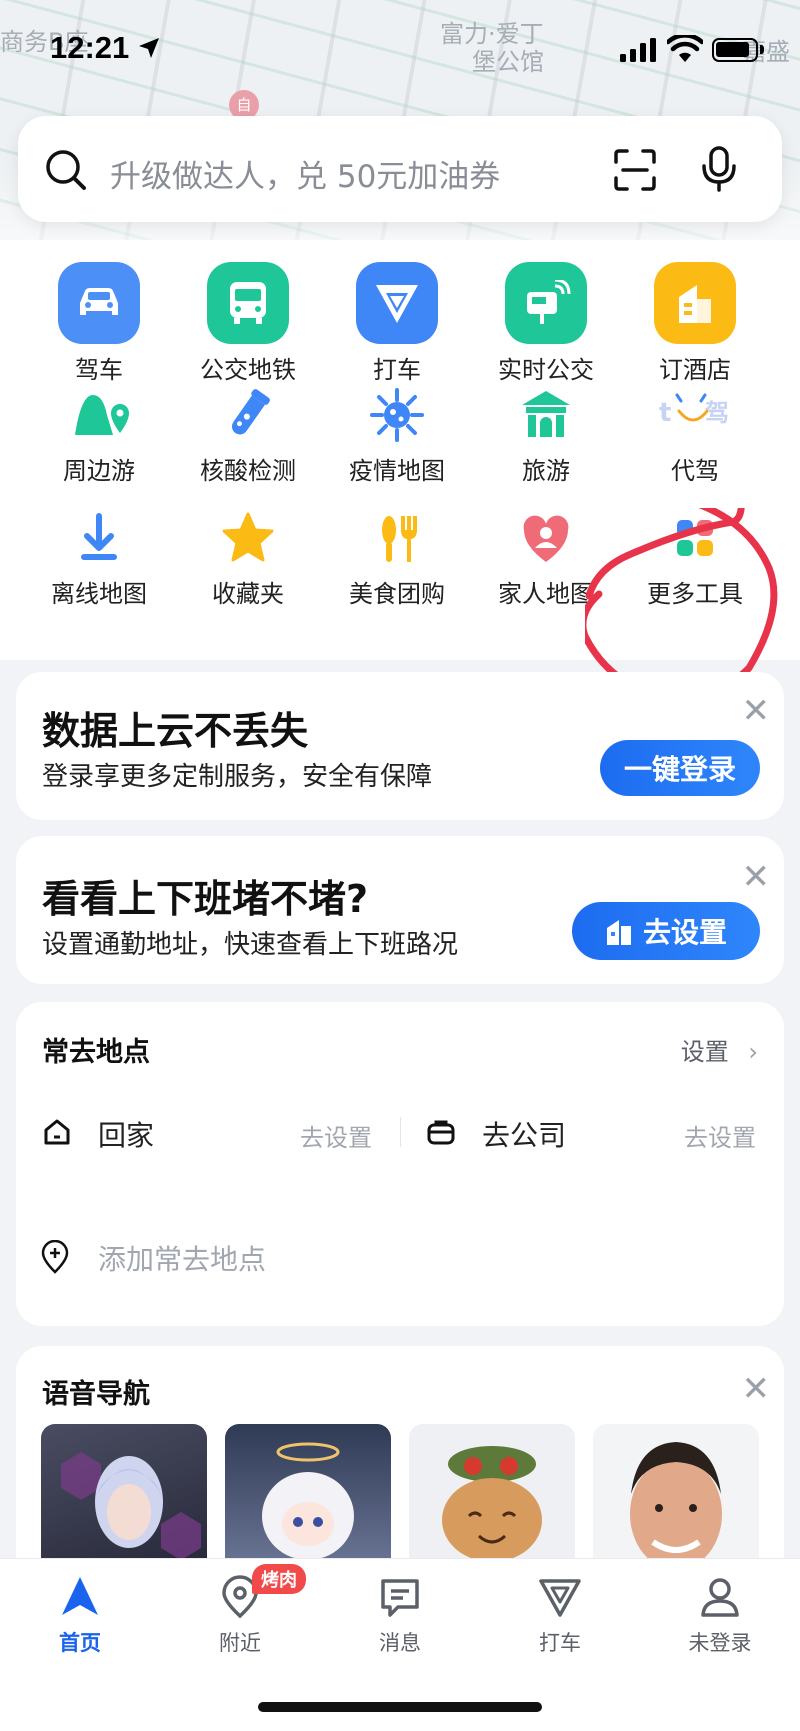 Image resolution: width=800 pixels, height=1731 pixels. What do you see at coordinates (305, 173) in the screenshot?
I see `search-placeholder: 升级做达人，兑 50元加油券` at bounding box center [305, 173].